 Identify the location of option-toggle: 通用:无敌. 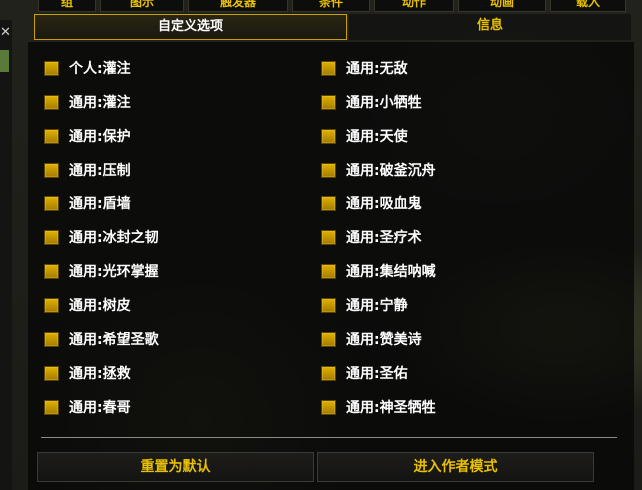
(364, 68).